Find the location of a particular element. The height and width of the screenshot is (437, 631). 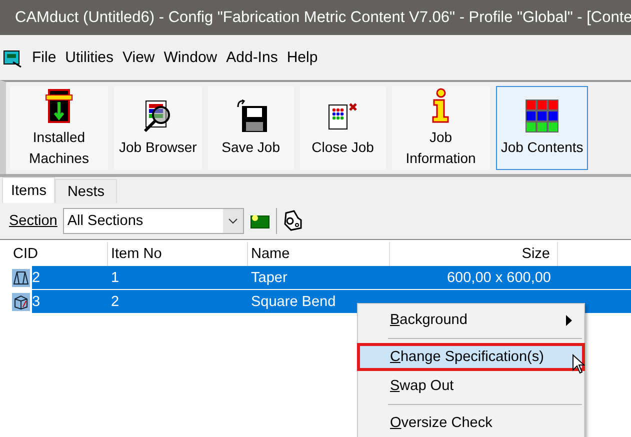

taper-icon is located at coordinates (21, 277).